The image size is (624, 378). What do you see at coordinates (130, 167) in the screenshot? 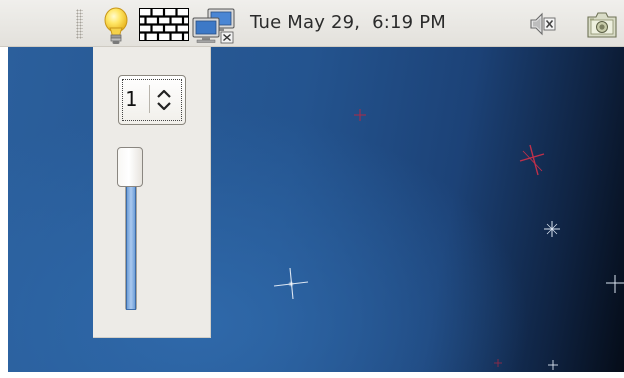
I see `slider-handle` at bounding box center [130, 167].